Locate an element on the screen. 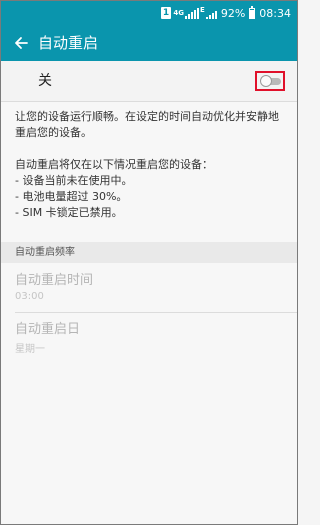  status-indicators: 4G E 92% 08:34 is located at coordinates (232, 13).